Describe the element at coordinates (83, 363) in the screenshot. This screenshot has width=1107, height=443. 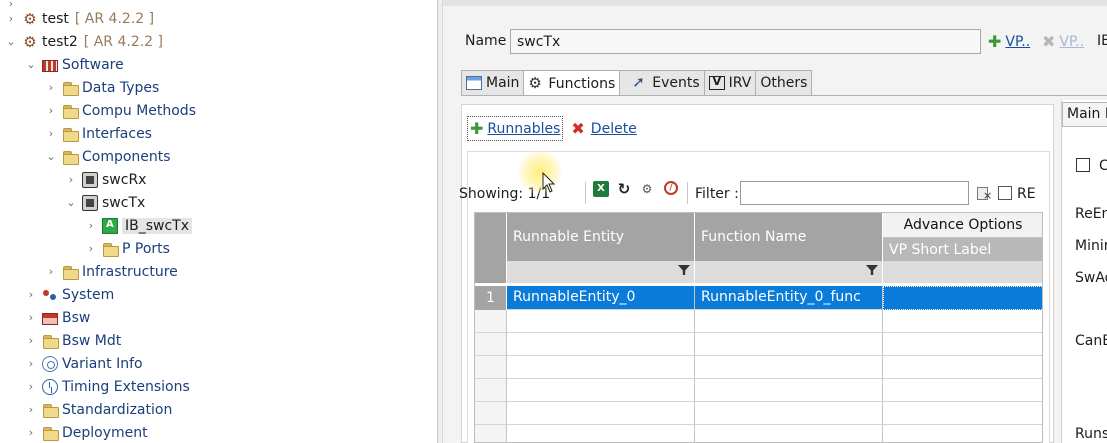
I see `tree-item: › Variant Info` at that location.